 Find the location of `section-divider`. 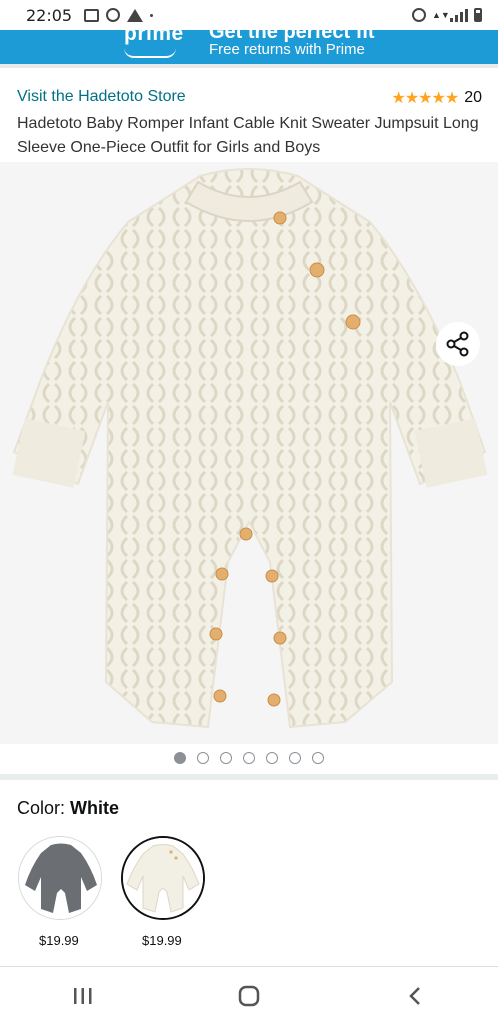

section-divider is located at coordinates (249, 777).